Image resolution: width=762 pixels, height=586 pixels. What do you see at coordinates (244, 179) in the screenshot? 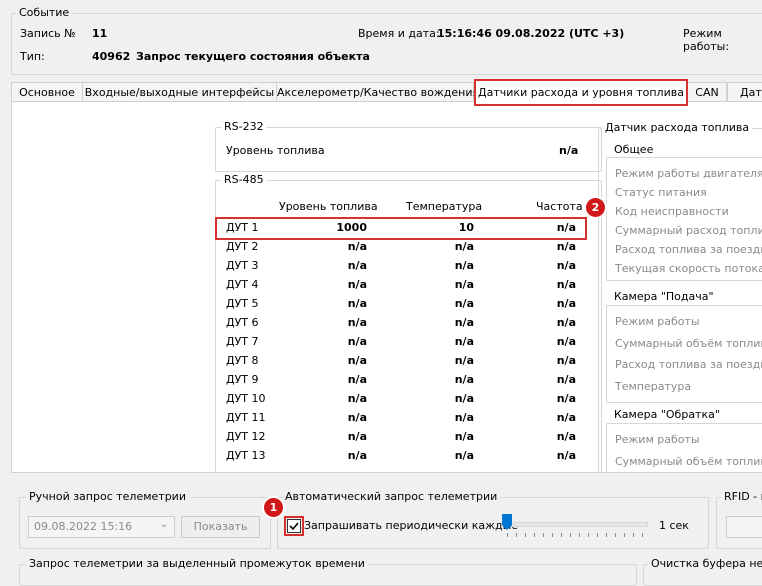
I see `rs485-title: RS-485` at bounding box center [244, 179].